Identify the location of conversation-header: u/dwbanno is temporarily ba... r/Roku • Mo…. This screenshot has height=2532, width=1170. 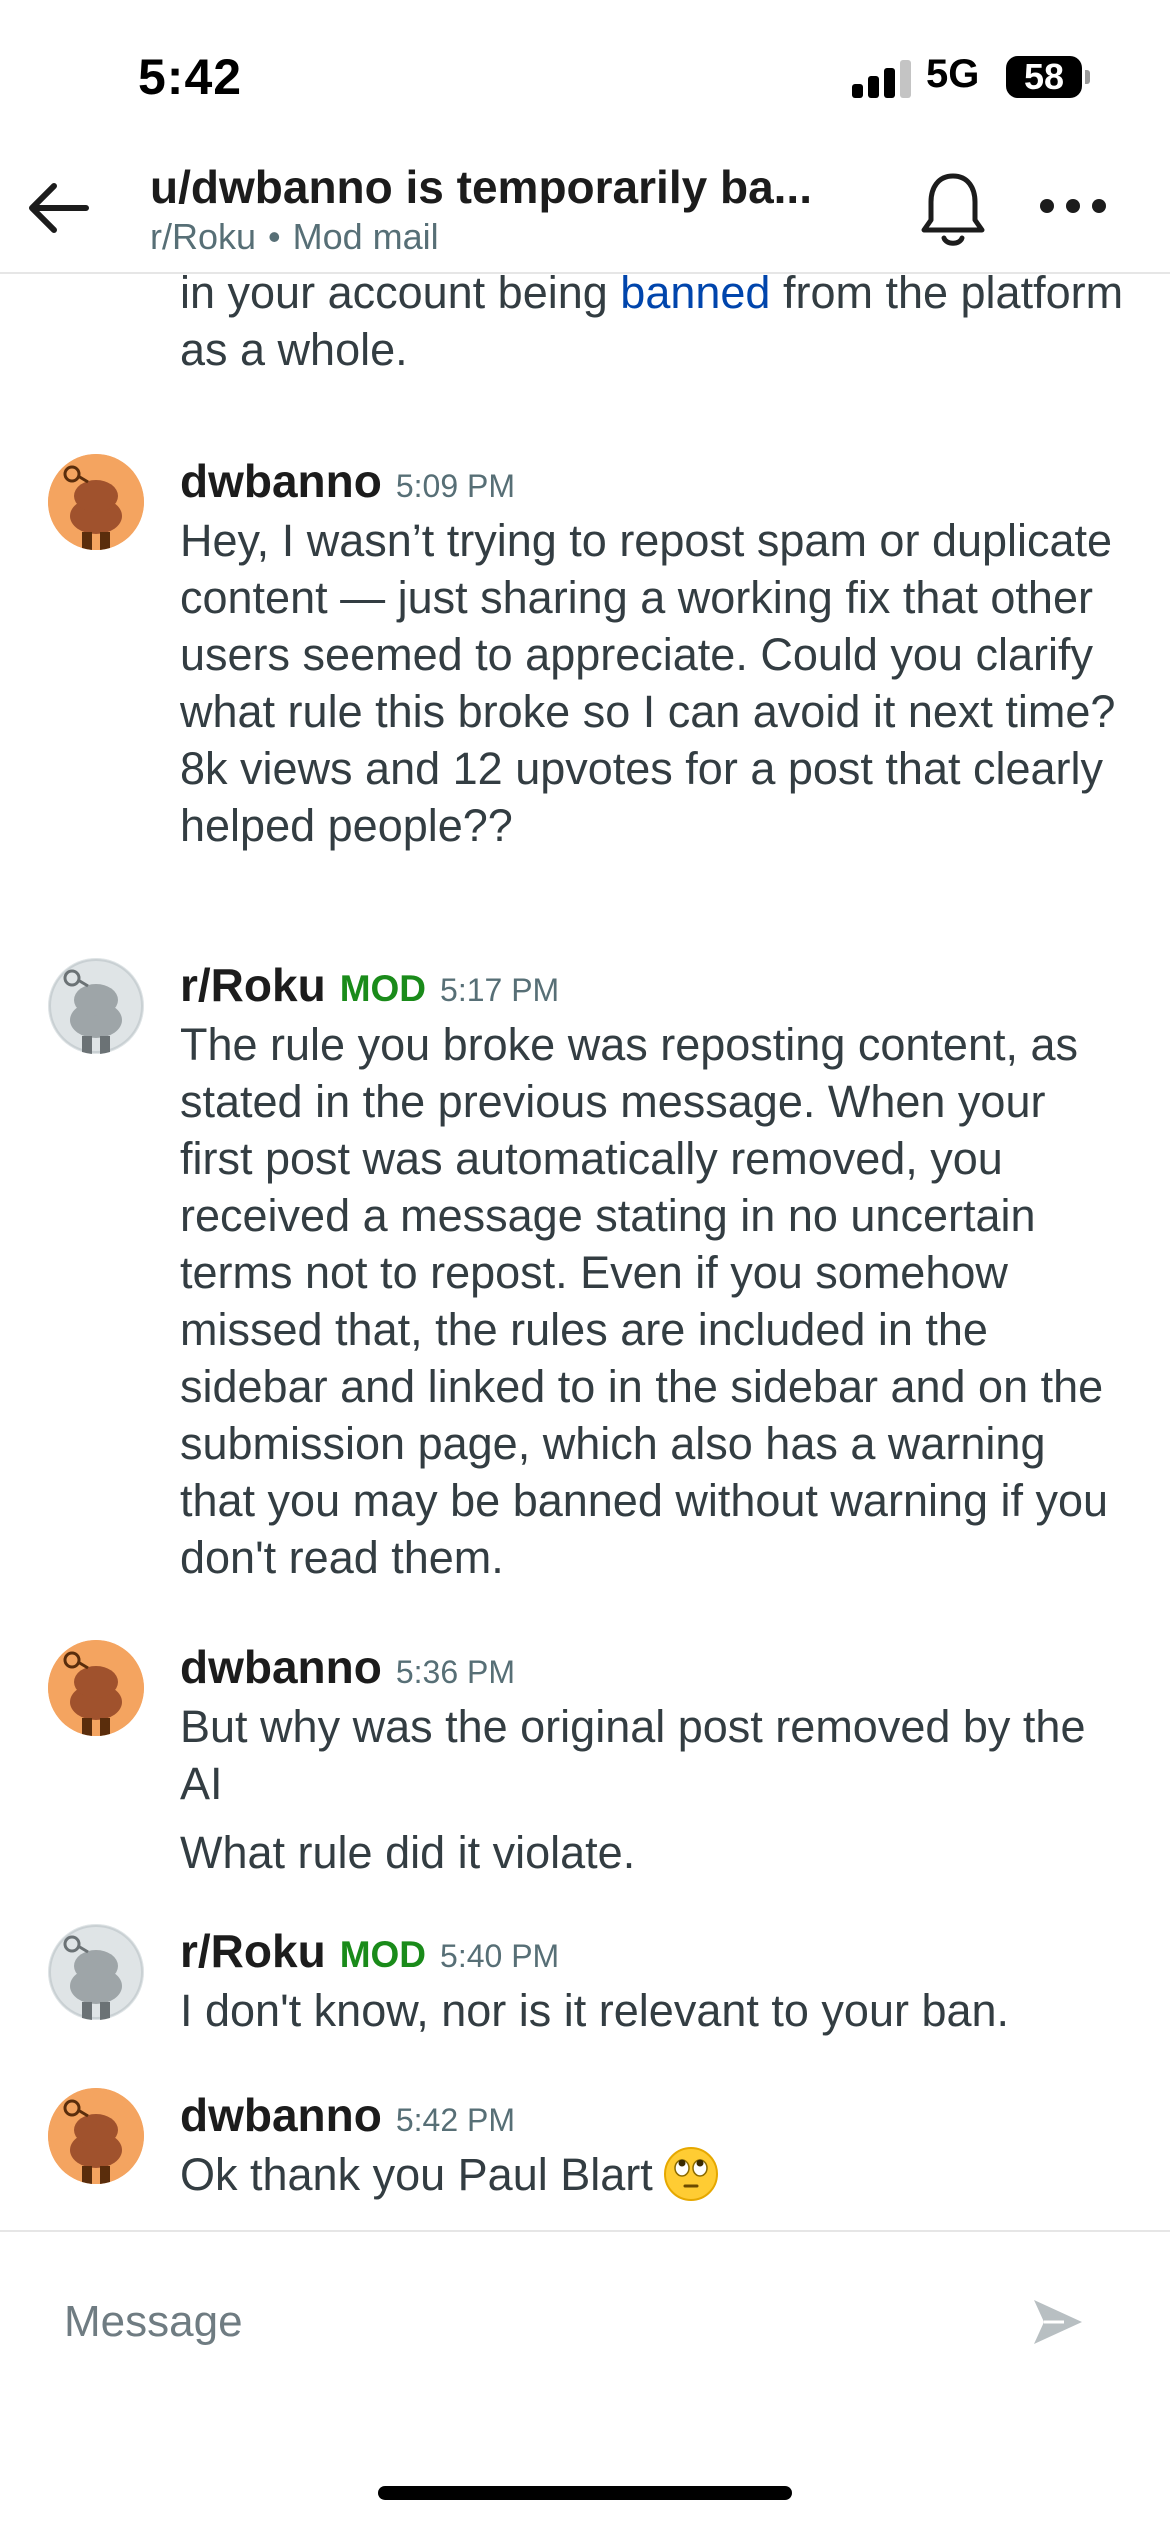
(585, 212).